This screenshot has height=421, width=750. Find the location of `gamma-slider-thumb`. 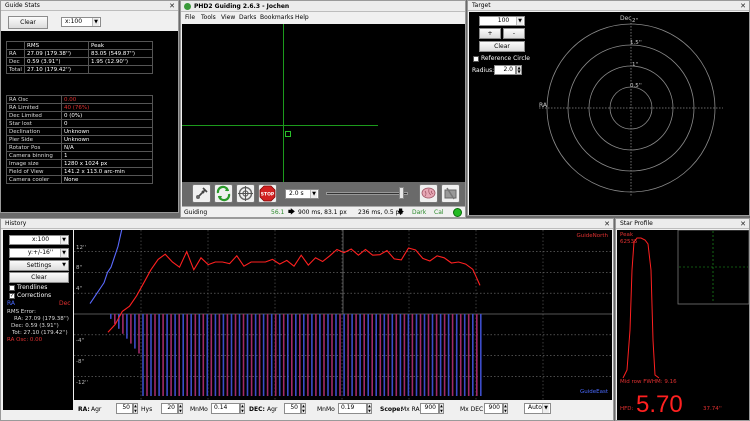

gamma-slider-thumb is located at coordinates (401, 193).